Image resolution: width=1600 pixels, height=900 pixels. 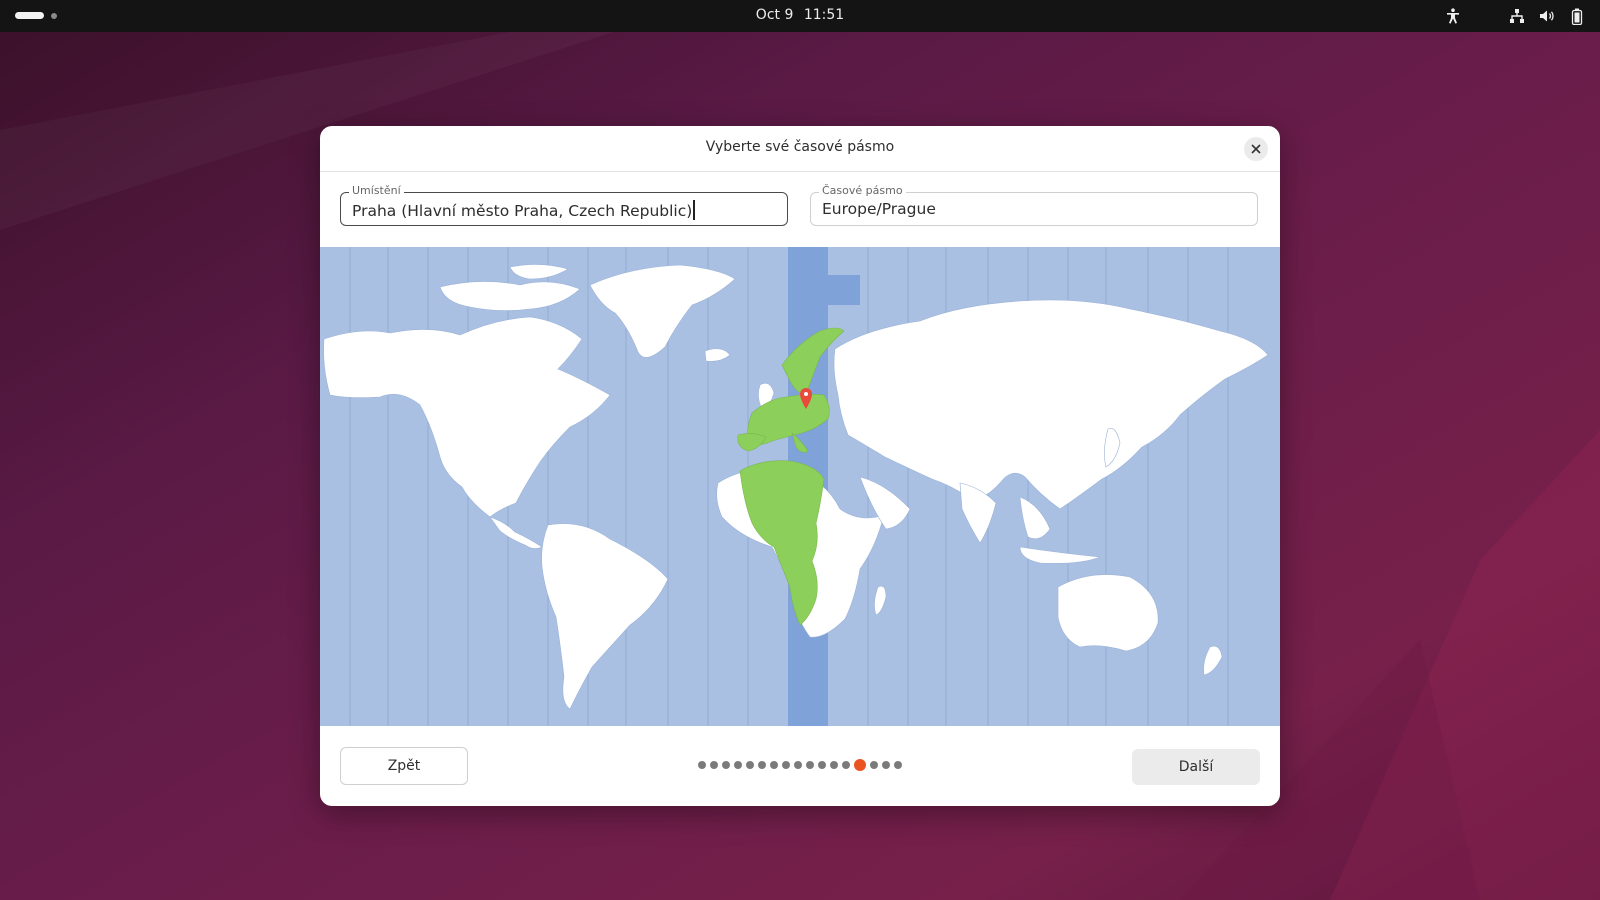 I want to click on system-tray, so click(x=1515, y=16).